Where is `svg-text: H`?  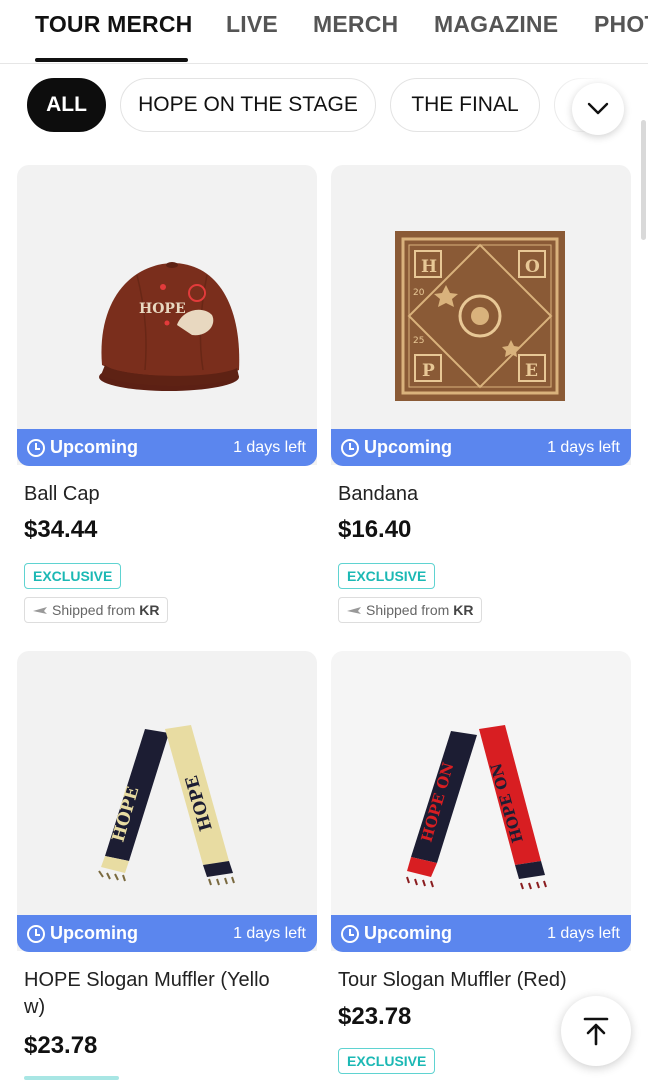
svg-text: H is located at coordinates (429, 267).